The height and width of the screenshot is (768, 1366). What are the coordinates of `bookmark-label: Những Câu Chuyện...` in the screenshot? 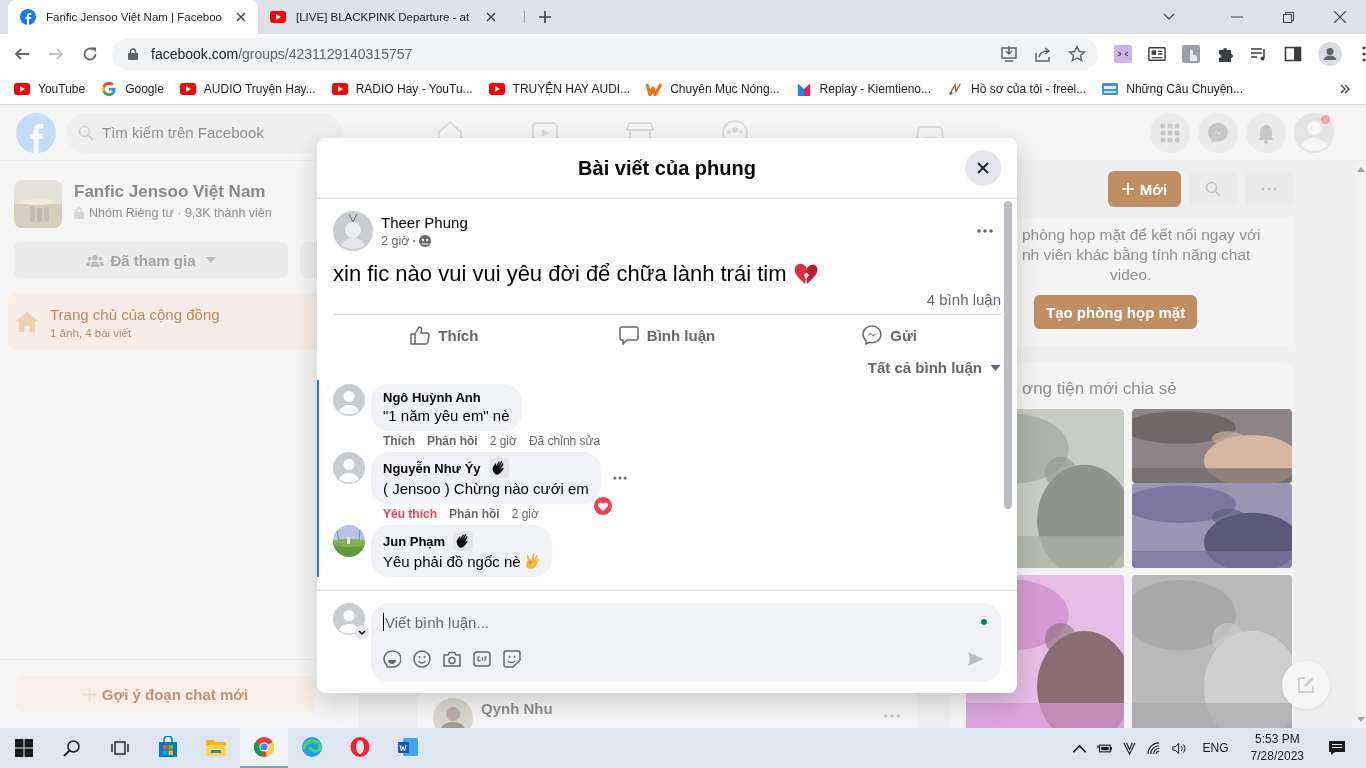 It's located at (1184, 89).